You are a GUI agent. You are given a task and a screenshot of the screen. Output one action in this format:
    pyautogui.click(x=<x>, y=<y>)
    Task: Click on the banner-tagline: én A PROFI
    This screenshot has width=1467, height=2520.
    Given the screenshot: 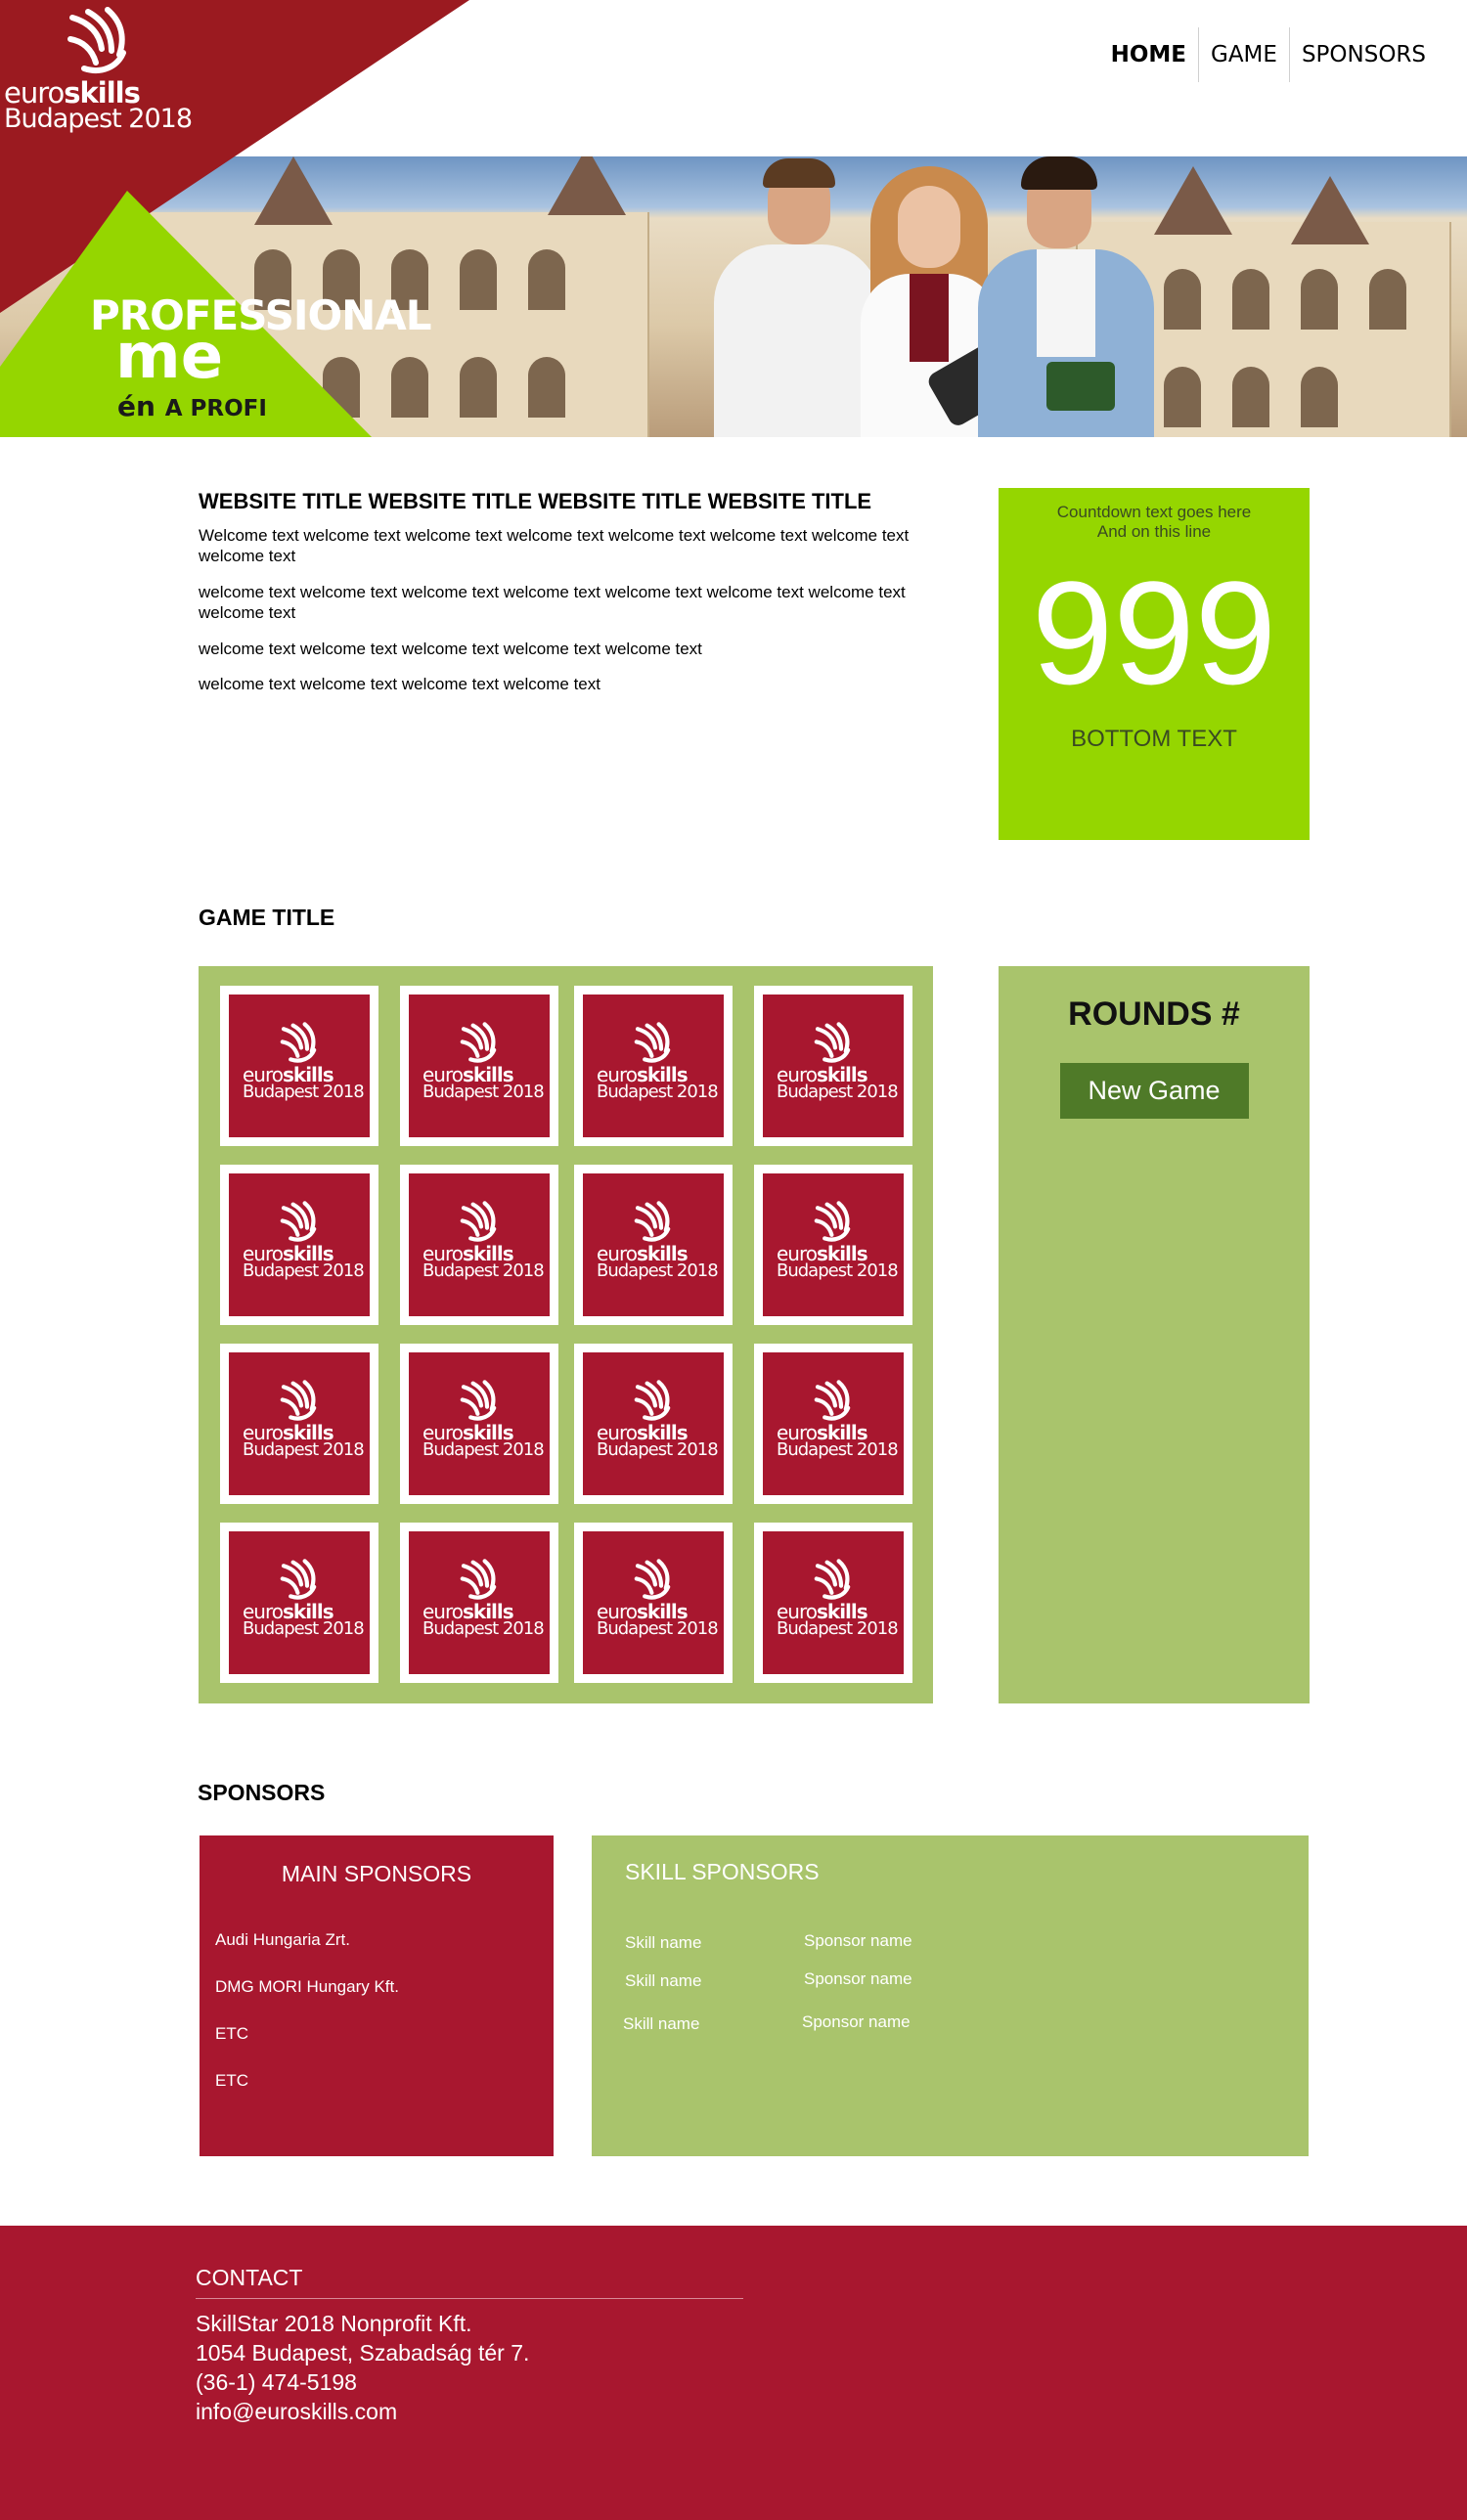 What is the action you would take?
    pyautogui.click(x=192, y=406)
    